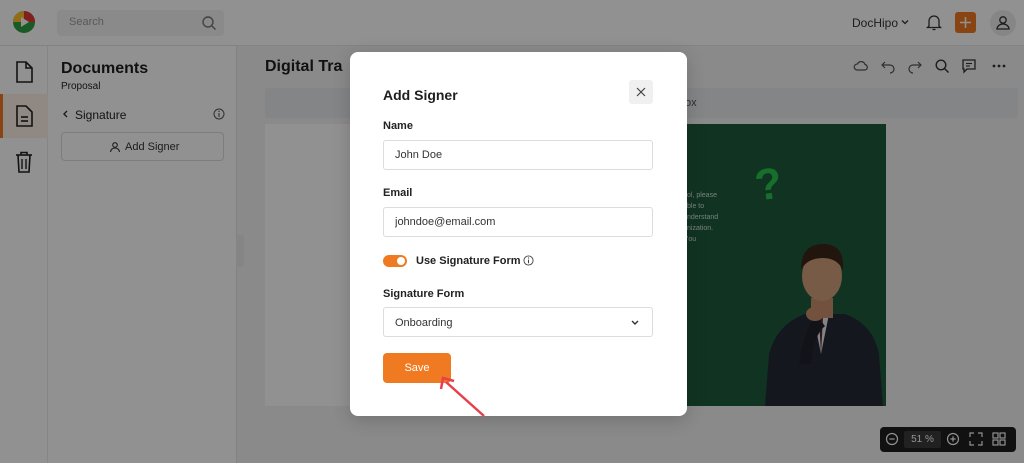 The height and width of the screenshot is (463, 1024). I want to click on signature-form-select: Onboarding, so click(518, 322).